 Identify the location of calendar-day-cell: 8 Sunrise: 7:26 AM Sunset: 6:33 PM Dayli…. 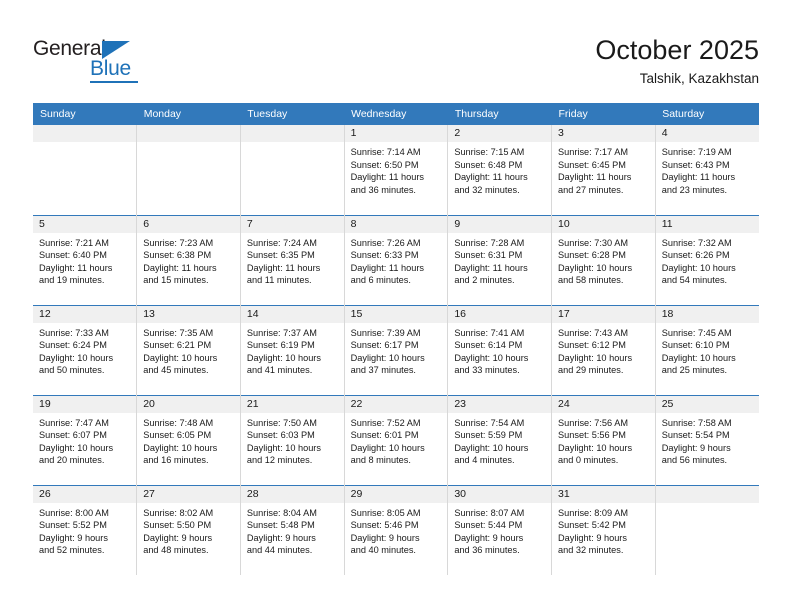
(396, 259).